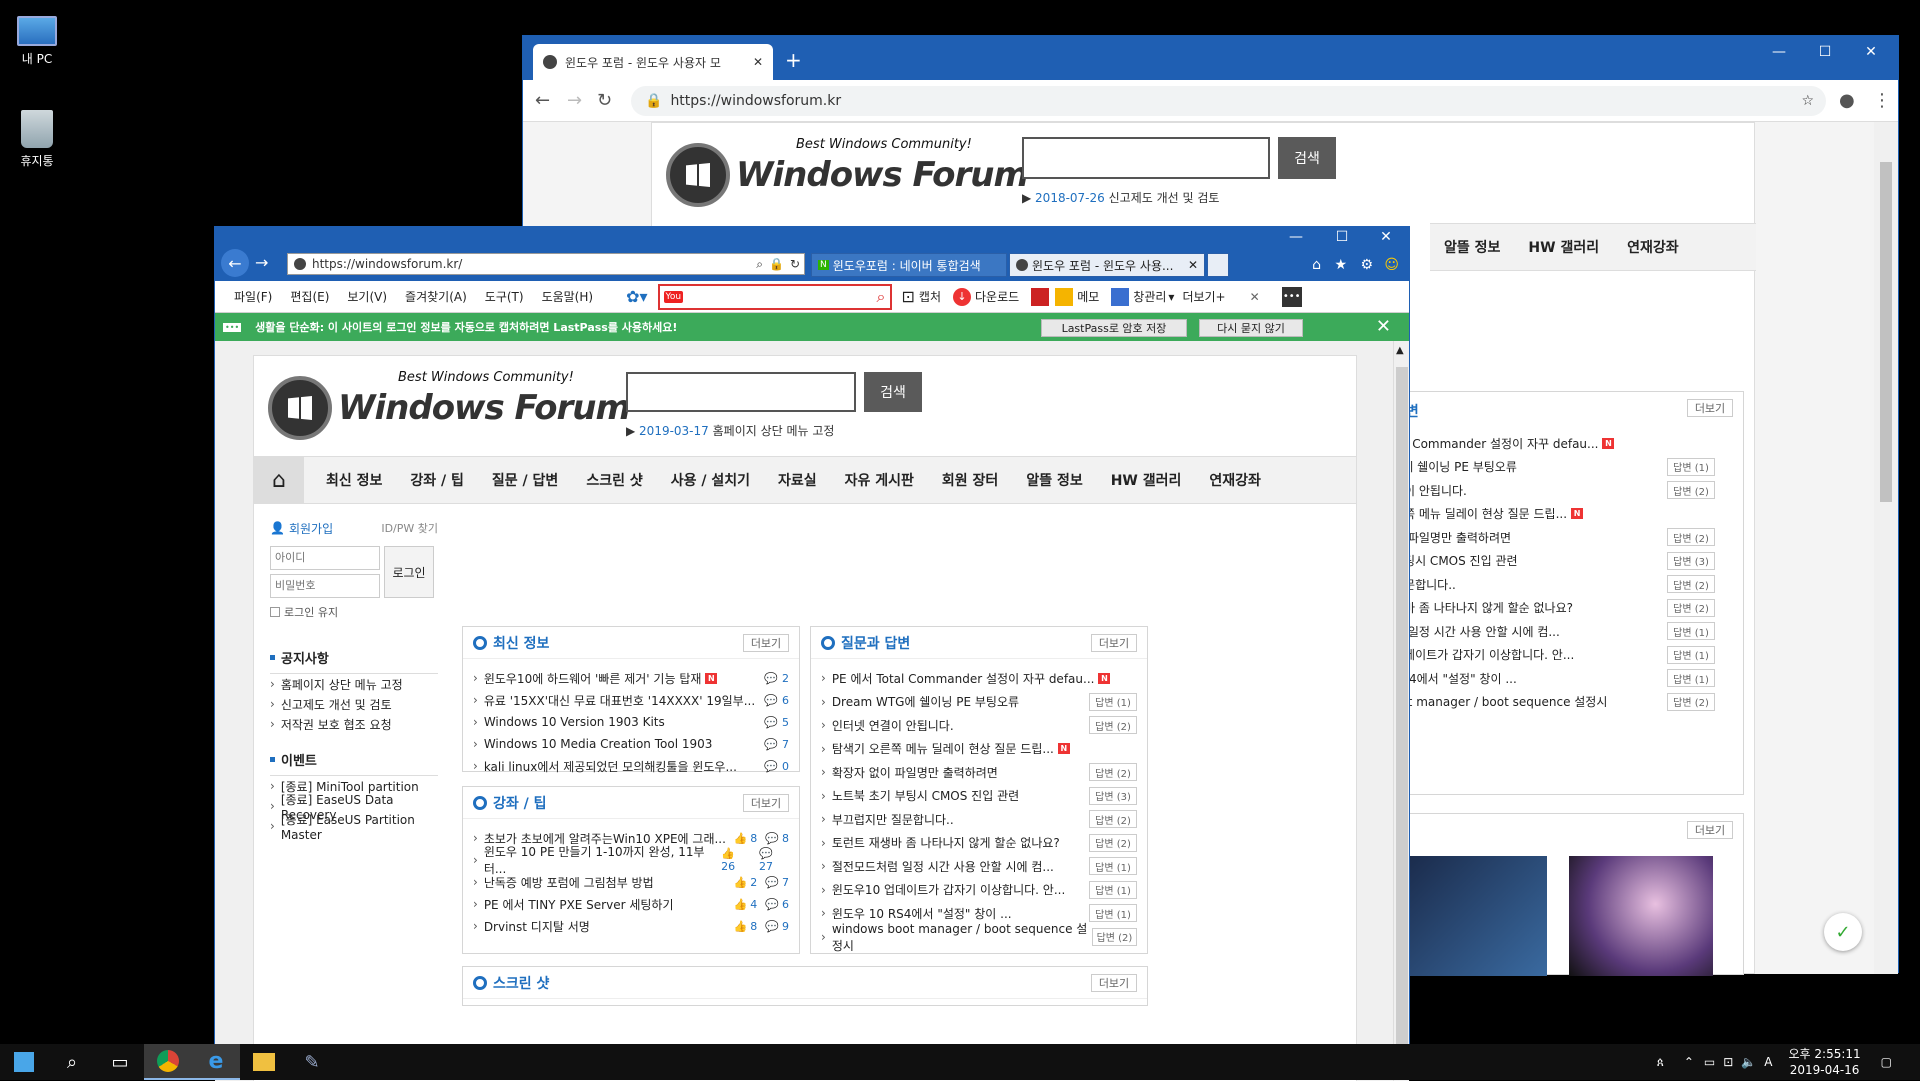 The image size is (1920, 1081). I want to click on network-icon: ⊡, so click(1728, 1062).